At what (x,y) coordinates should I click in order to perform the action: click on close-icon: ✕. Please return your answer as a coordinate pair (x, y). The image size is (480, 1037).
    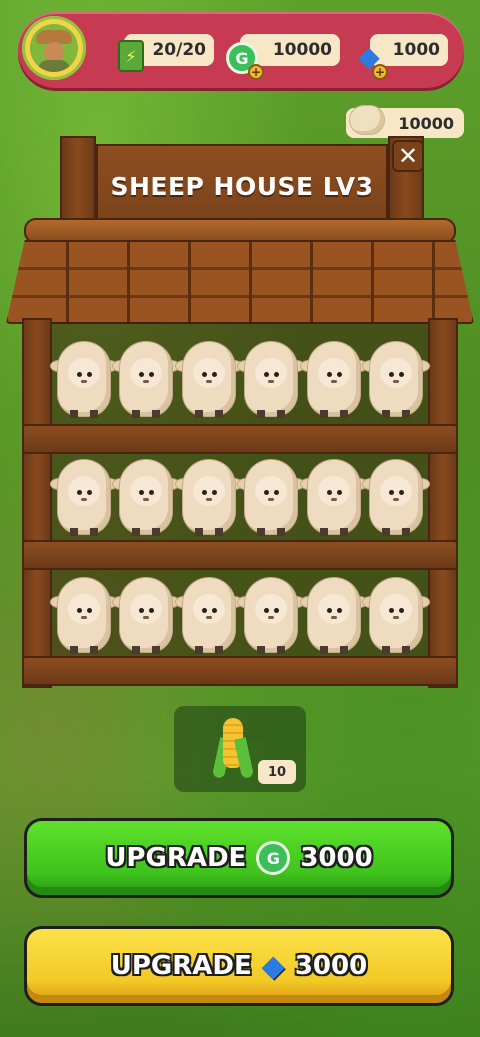
    Looking at the image, I should click on (408, 156).